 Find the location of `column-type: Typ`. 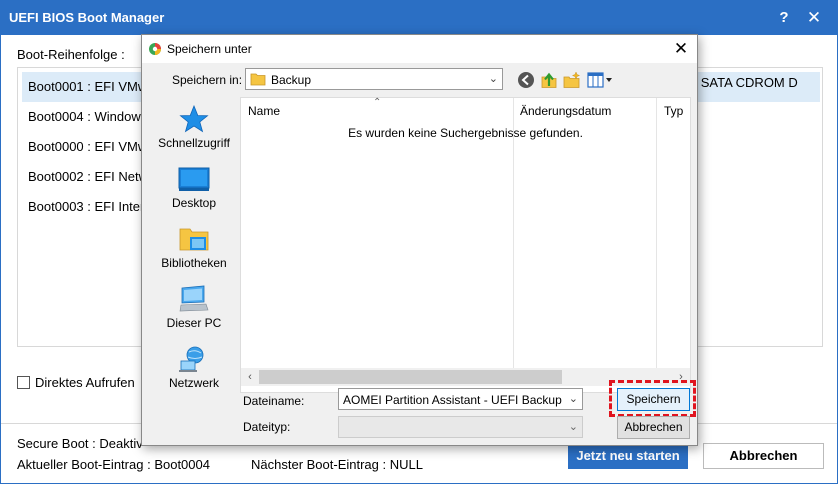

column-type: Typ is located at coordinates (673, 111).